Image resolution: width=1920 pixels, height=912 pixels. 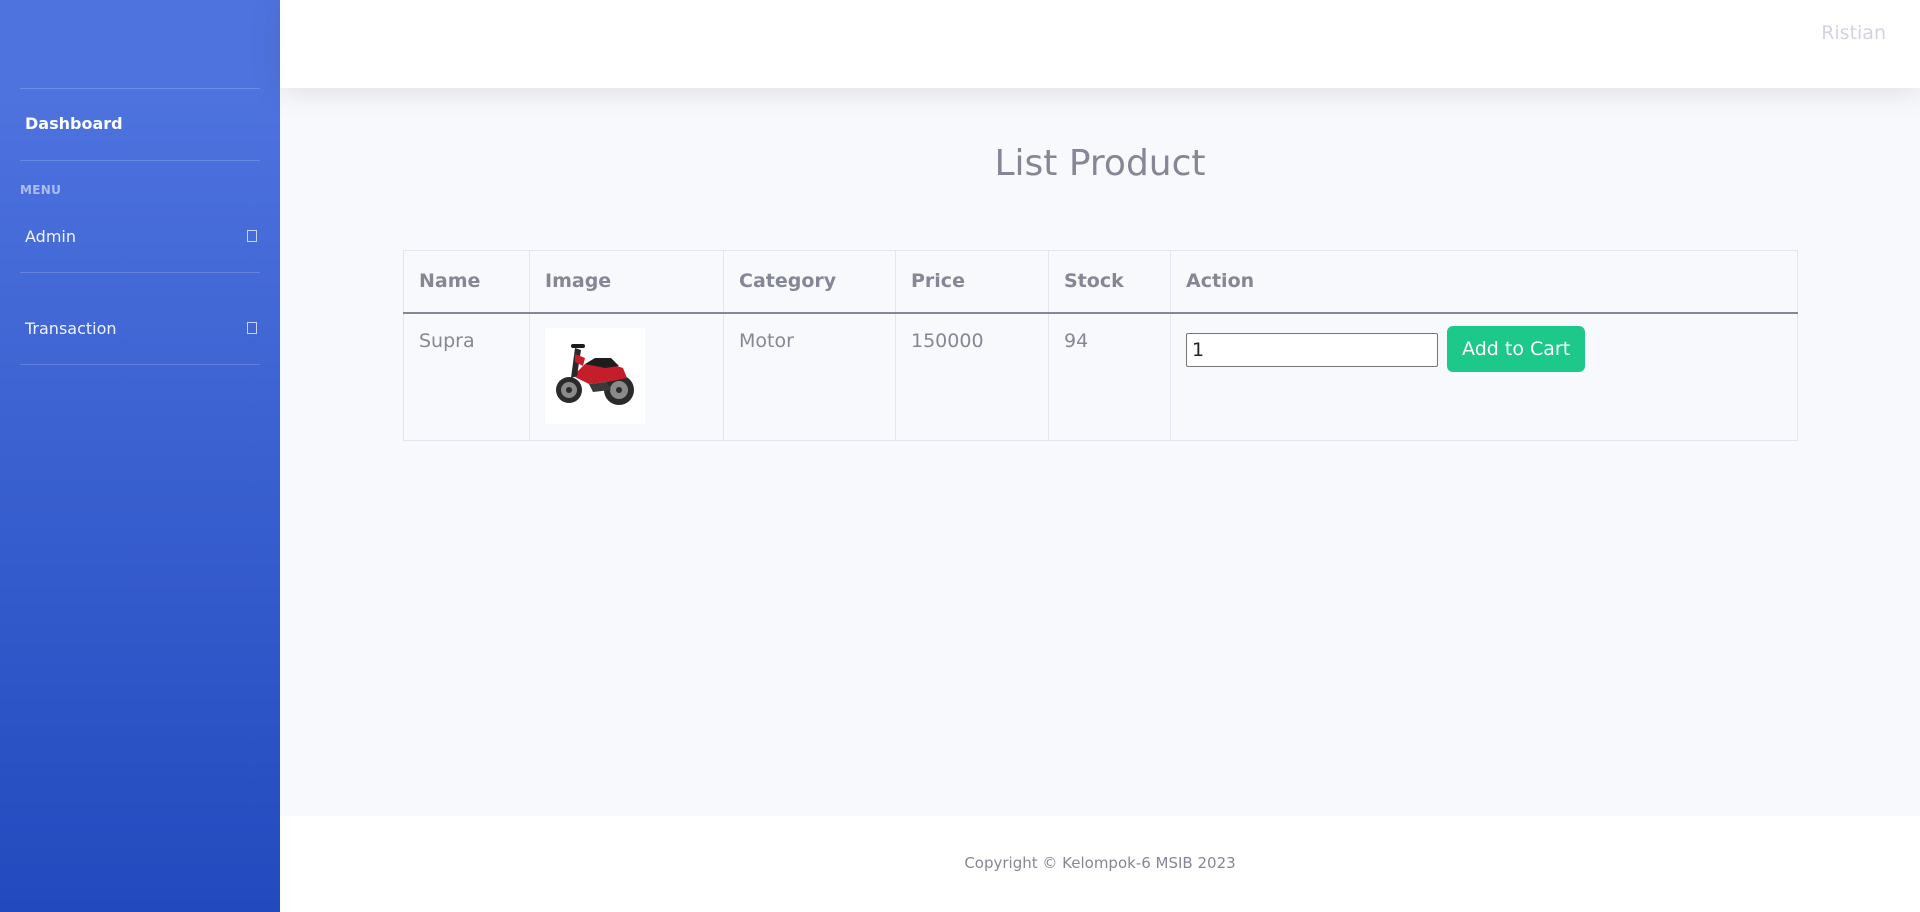 What do you see at coordinates (74, 123) in the screenshot?
I see `sidebar-item-dashboard: Dashboard` at bounding box center [74, 123].